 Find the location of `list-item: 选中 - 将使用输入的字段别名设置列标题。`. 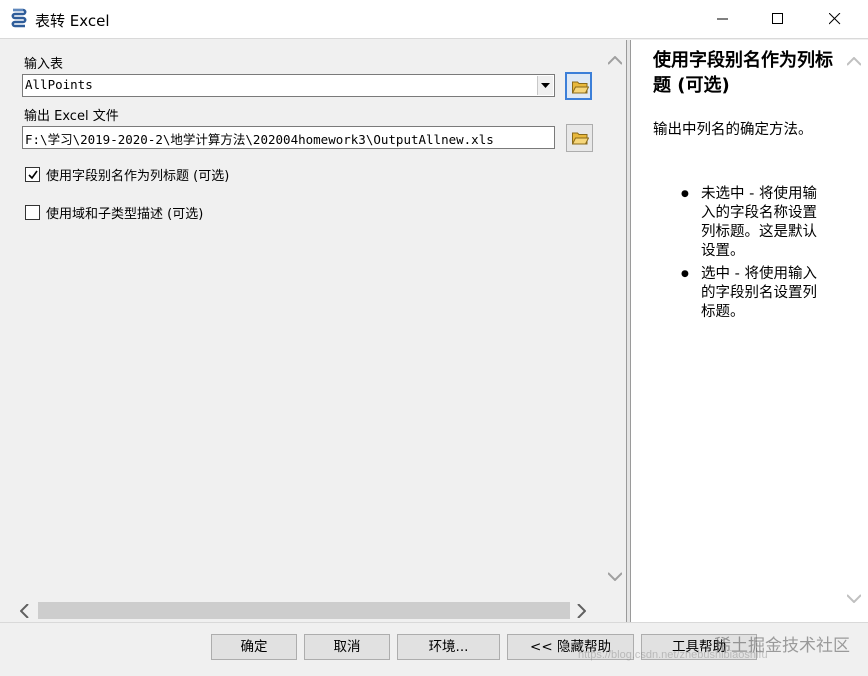

list-item: 选中 - 将使用输入的字段别名设置列标题。 is located at coordinates (751, 293).